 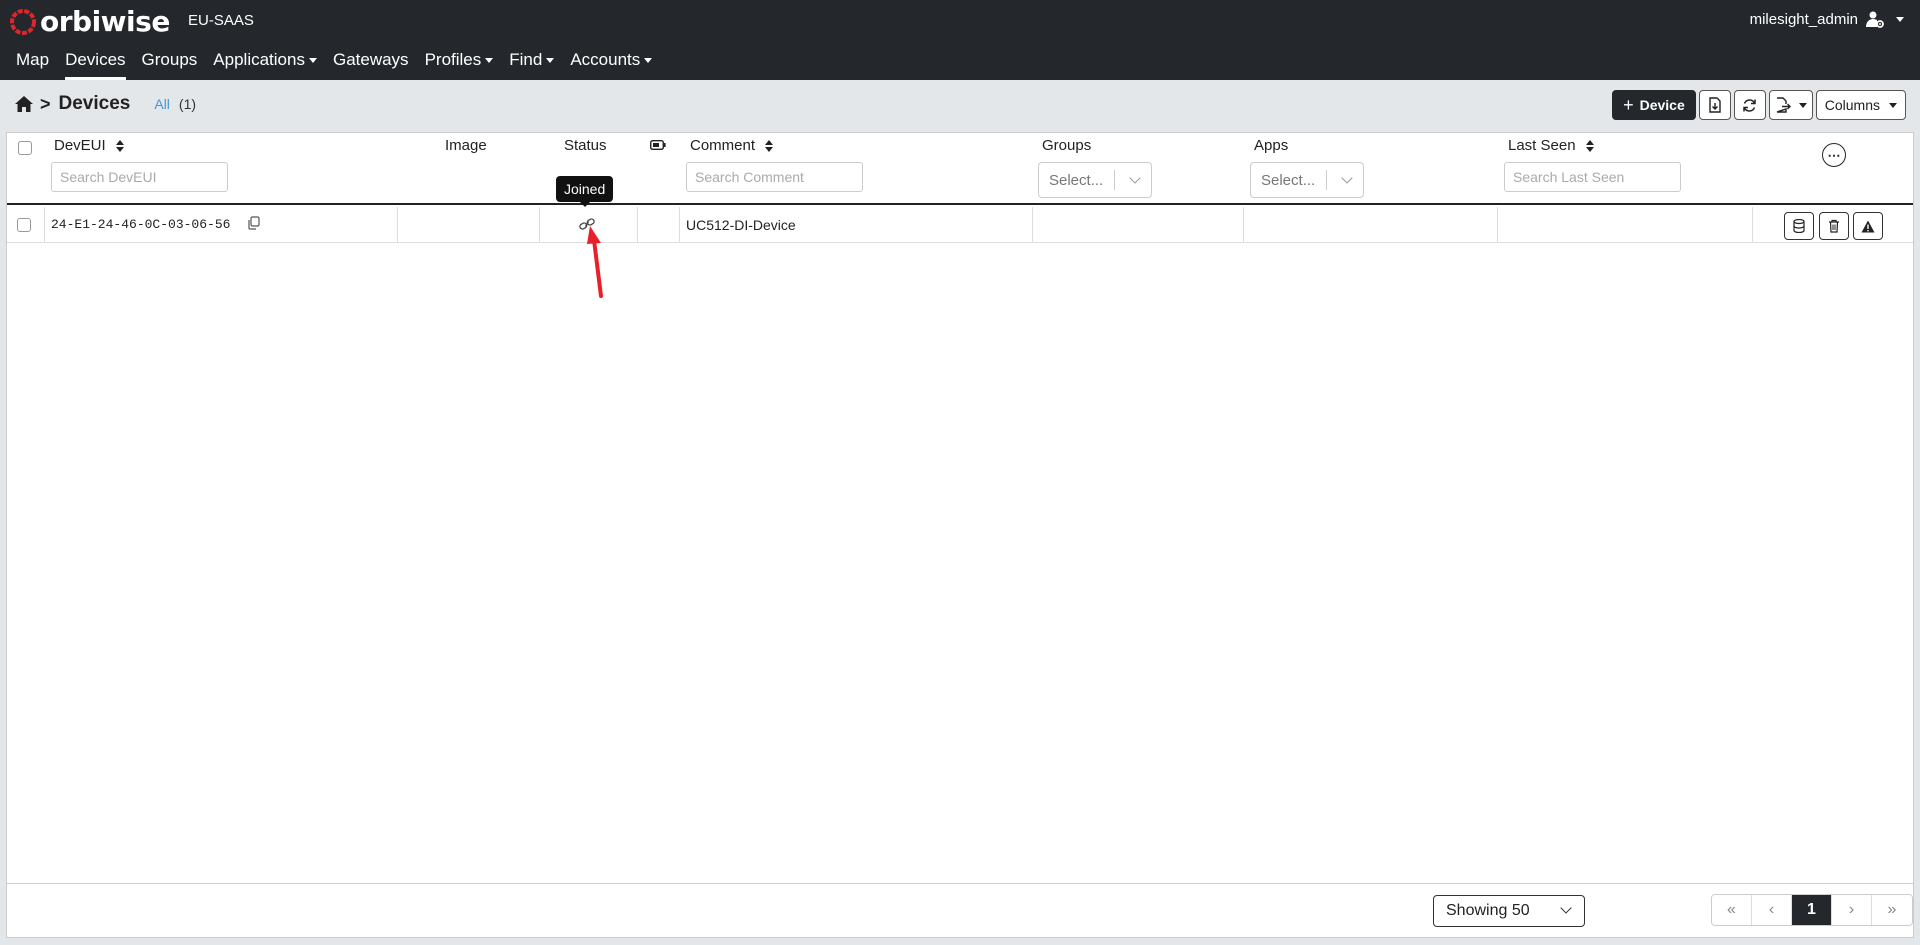 I want to click on toolbar: + Device Columns, so click(x=1759, y=105).